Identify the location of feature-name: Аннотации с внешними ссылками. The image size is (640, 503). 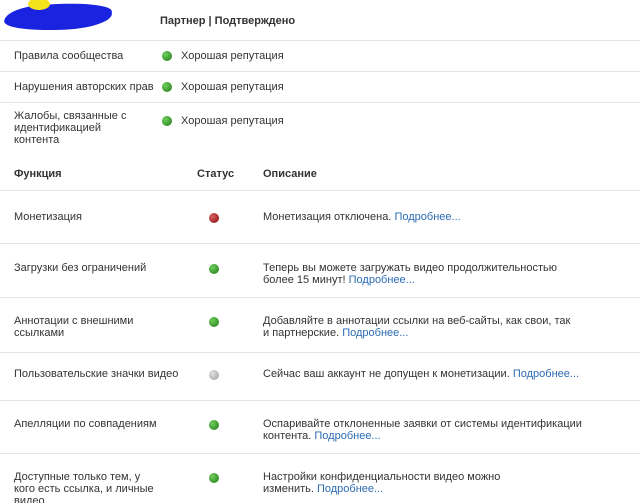
(74, 327).